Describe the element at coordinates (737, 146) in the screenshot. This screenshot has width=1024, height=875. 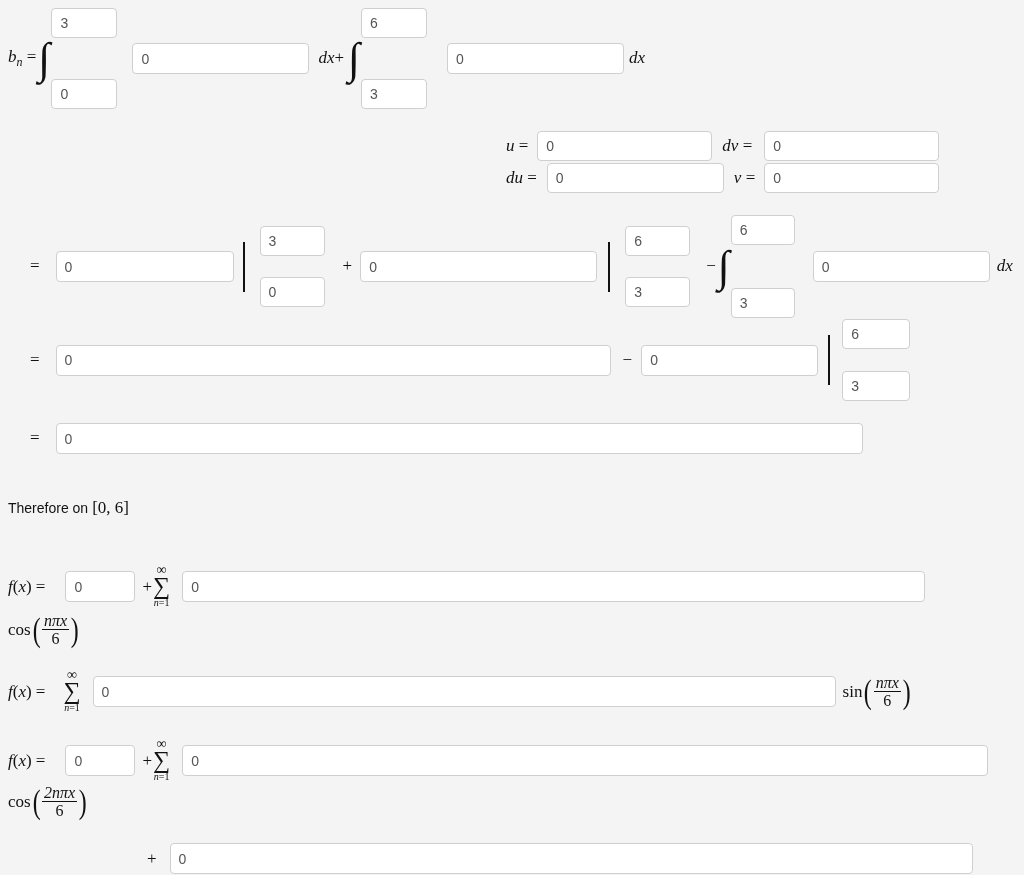
I see `math-expression: dv =` at that location.